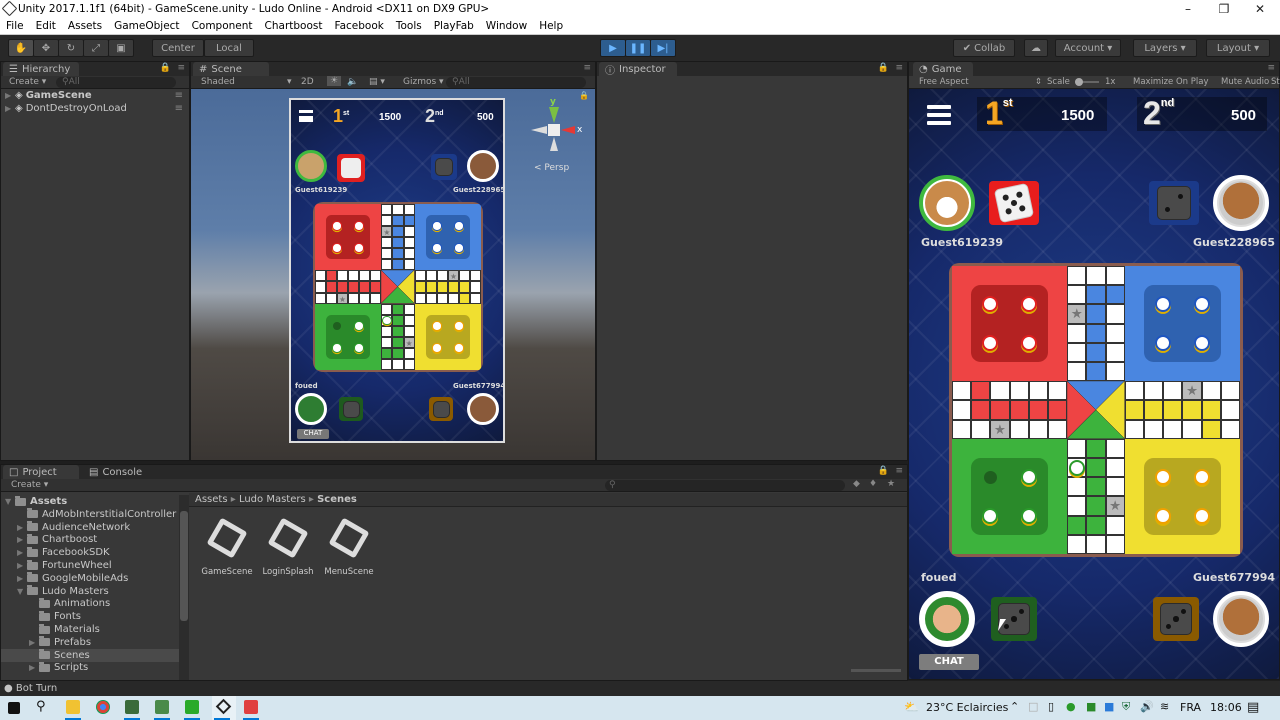 This screenshot has width=1280, height=720. I want to click on move-tool-button: ✥, so click(46, 48).